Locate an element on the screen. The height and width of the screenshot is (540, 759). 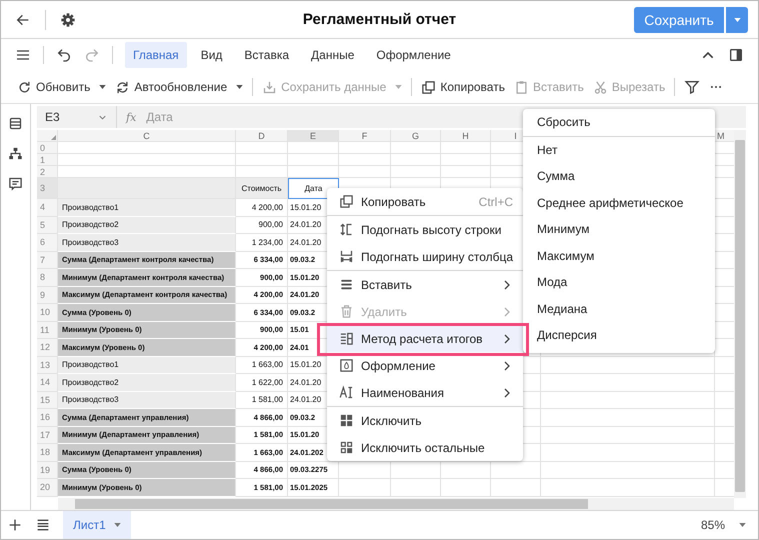
row-number: 3 is located at coordinates (47, 188).